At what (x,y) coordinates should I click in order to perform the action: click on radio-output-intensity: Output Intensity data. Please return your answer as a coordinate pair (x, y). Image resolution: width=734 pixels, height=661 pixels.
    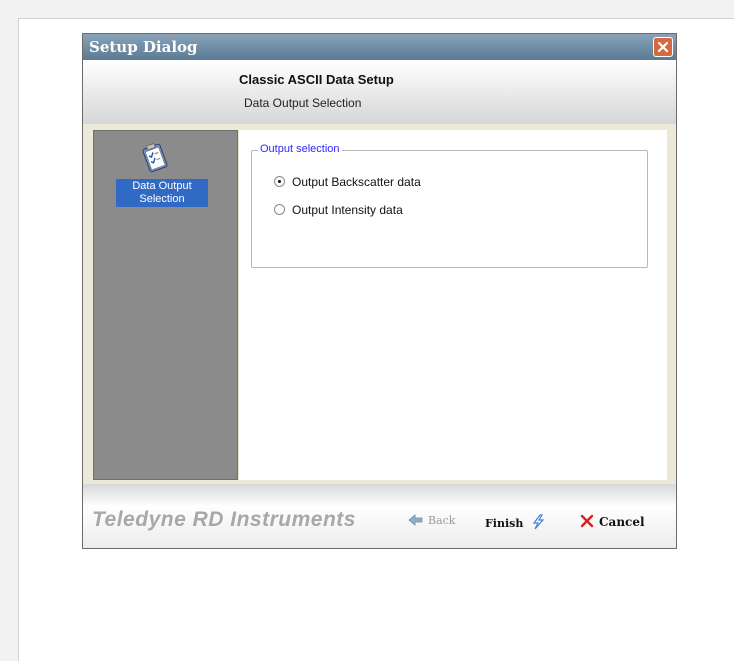
    Looking at the image, I should click on (338, 210).